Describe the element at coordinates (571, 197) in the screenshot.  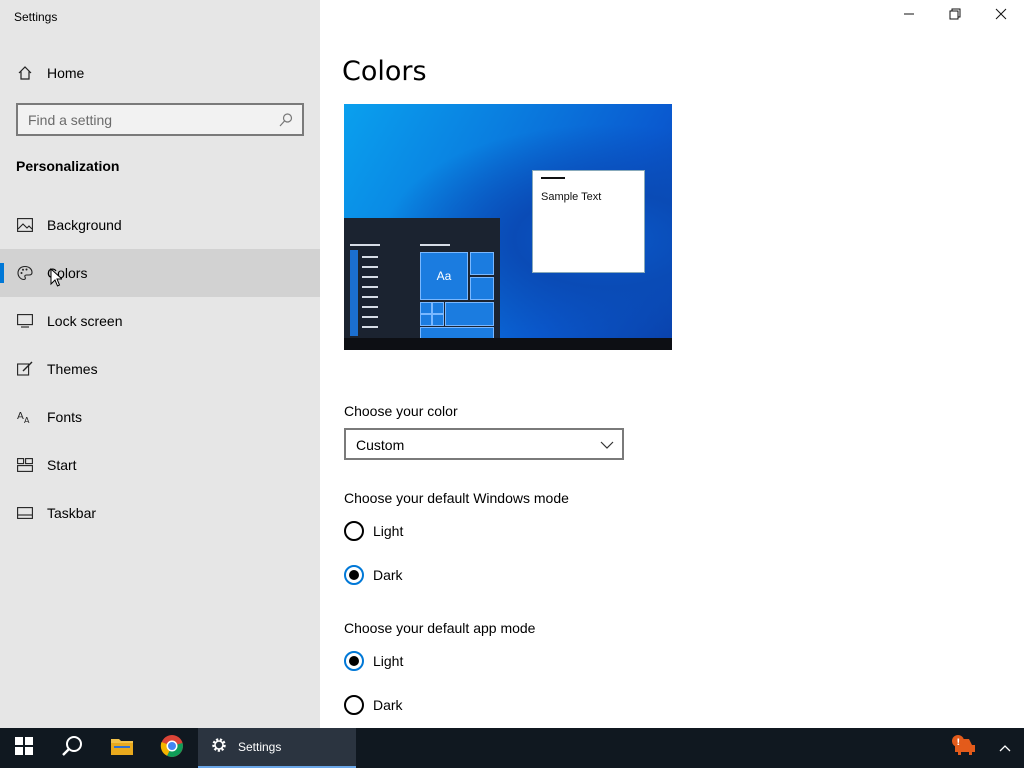
I see `preview-sample-text: Sample Text` at that location.